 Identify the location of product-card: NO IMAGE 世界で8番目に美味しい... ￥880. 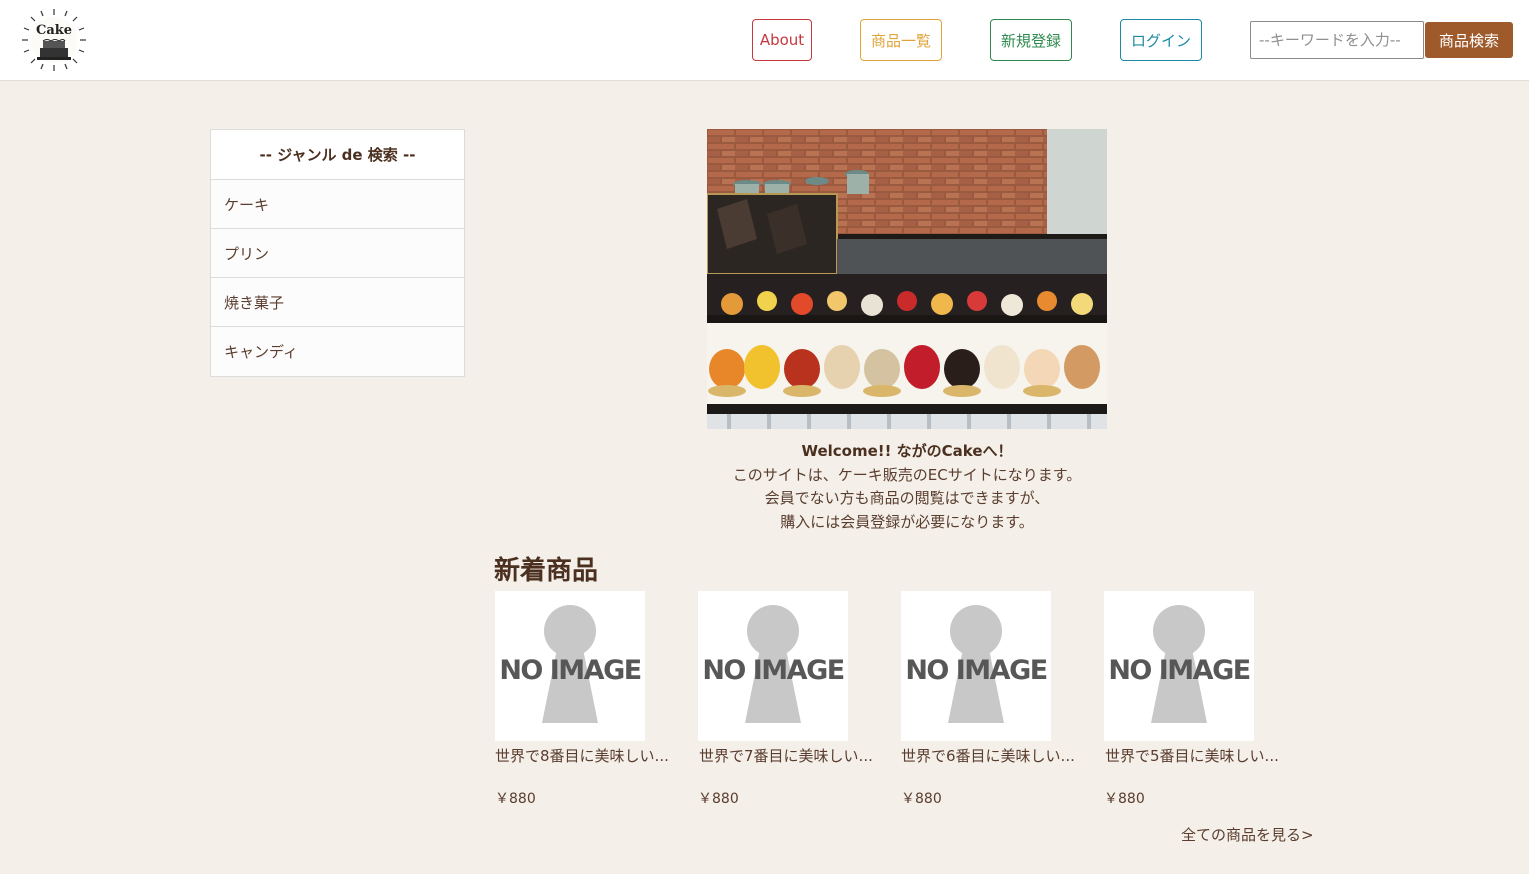
(590, 699).